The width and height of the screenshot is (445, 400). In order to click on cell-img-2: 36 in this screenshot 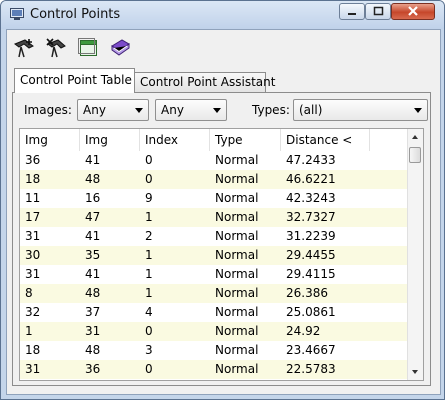, I will do `click(93, 369)`.